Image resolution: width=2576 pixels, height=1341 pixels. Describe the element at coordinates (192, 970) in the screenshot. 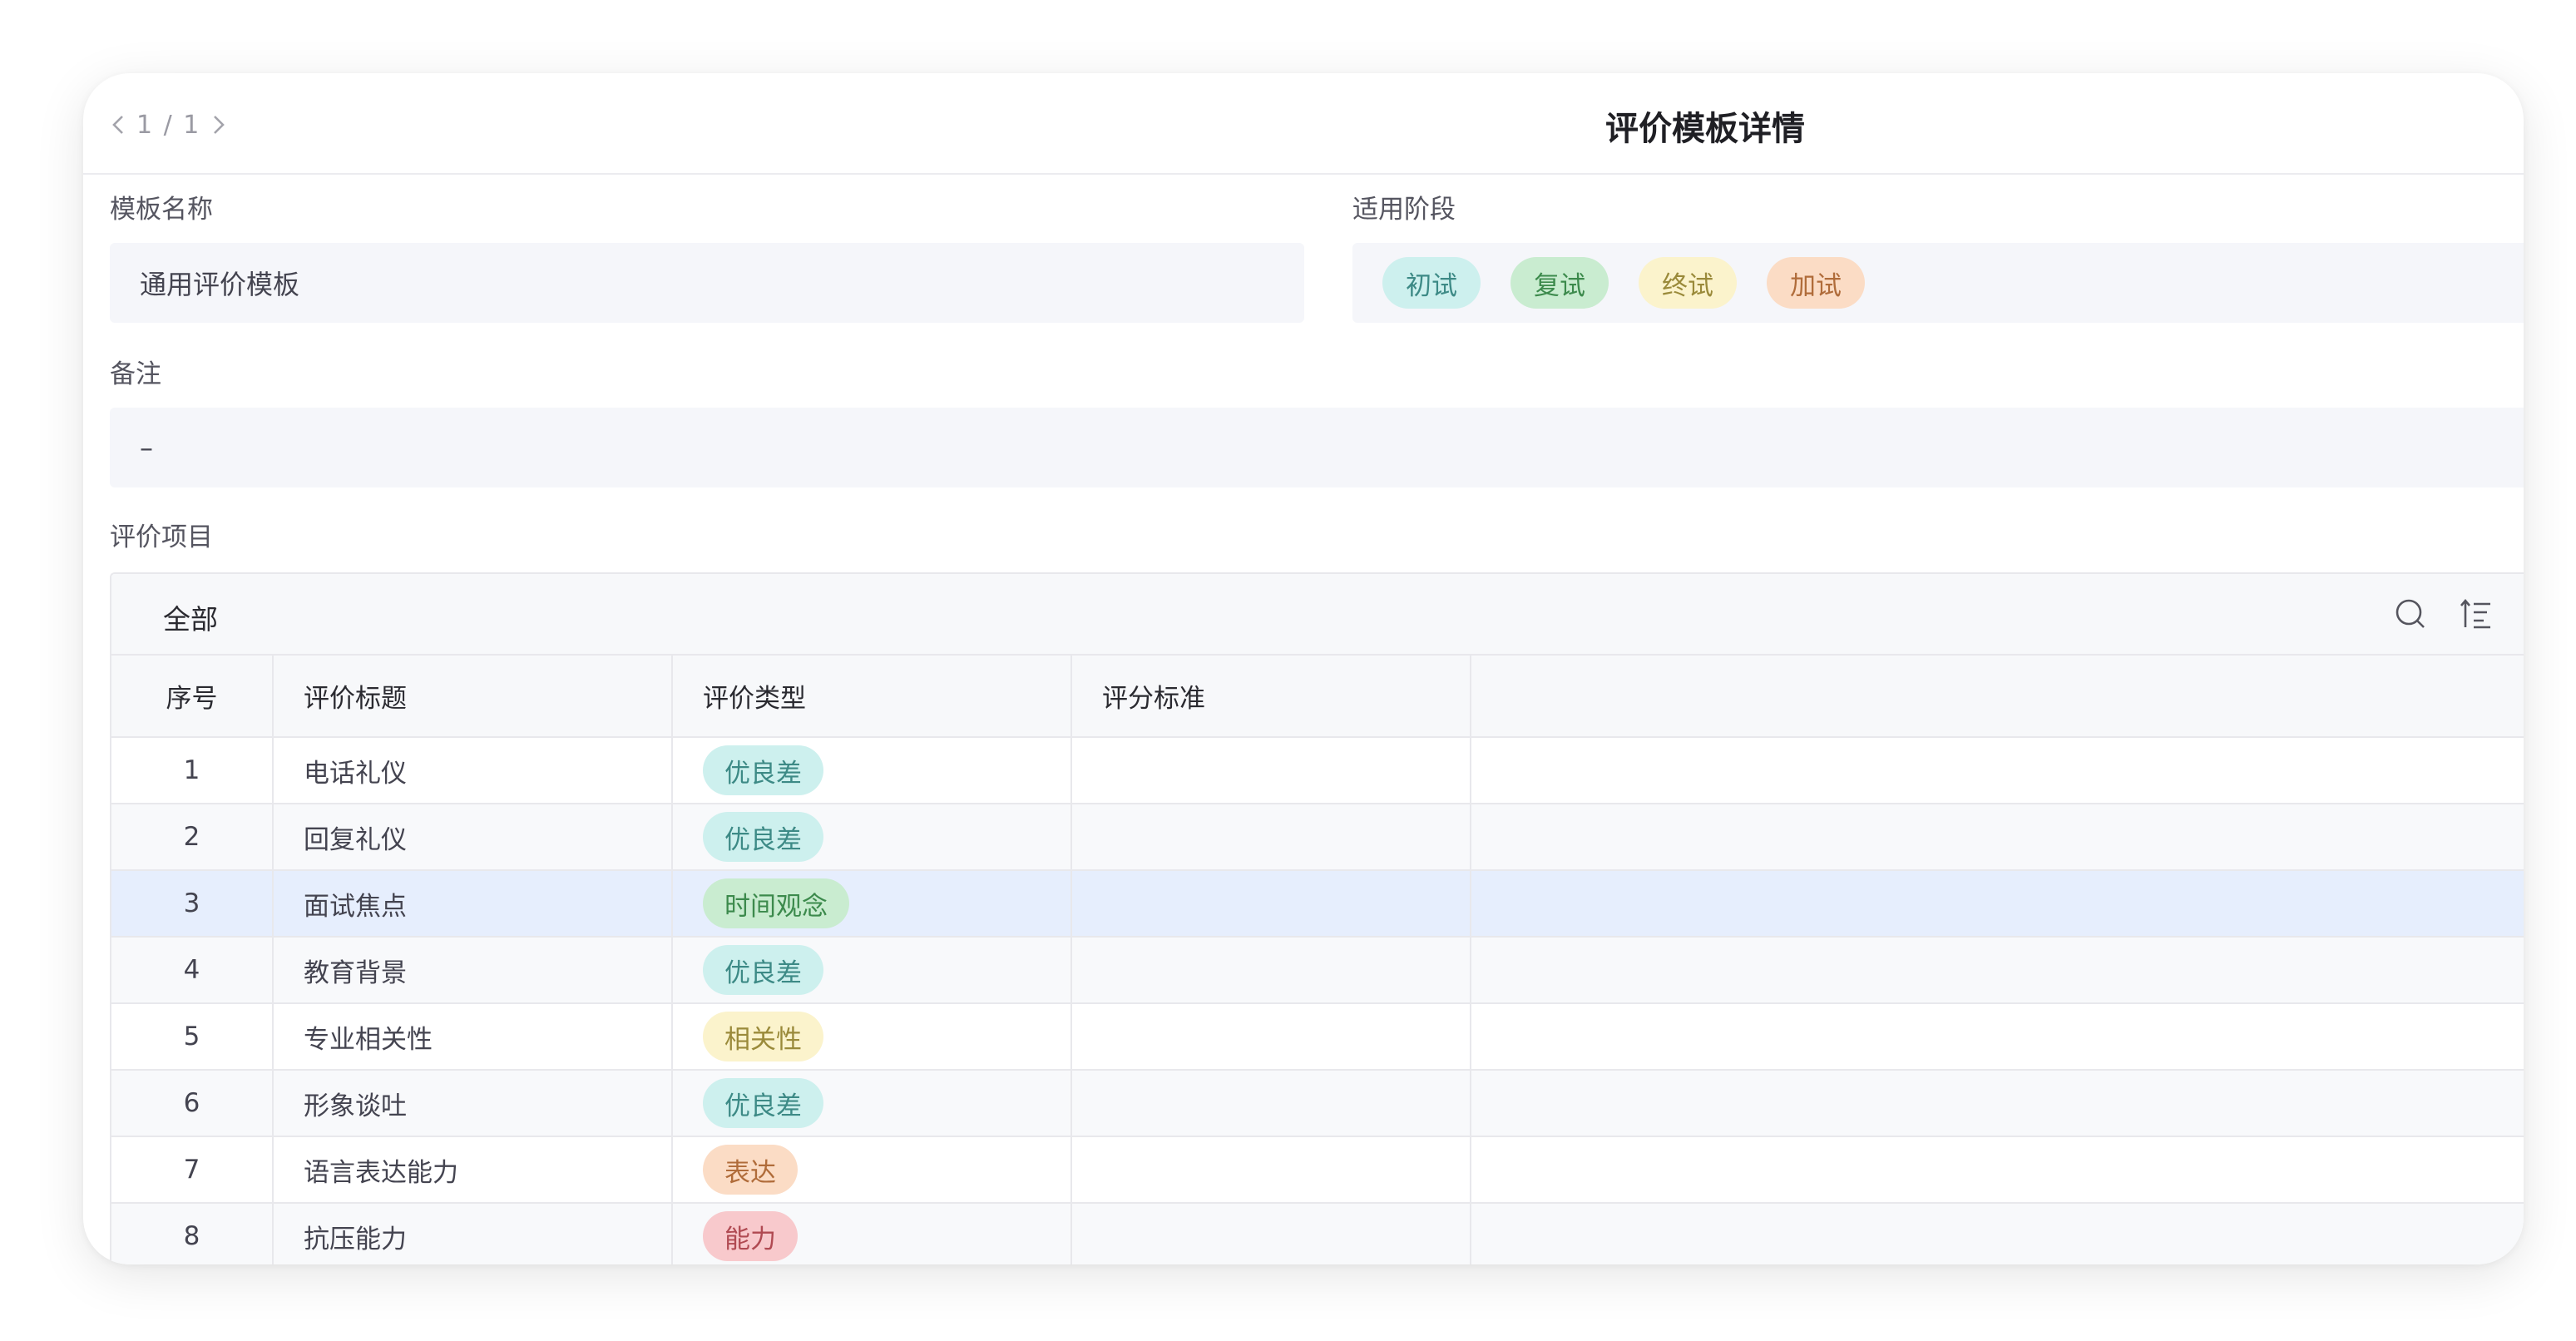

I see `cell-no: 4` at that location.